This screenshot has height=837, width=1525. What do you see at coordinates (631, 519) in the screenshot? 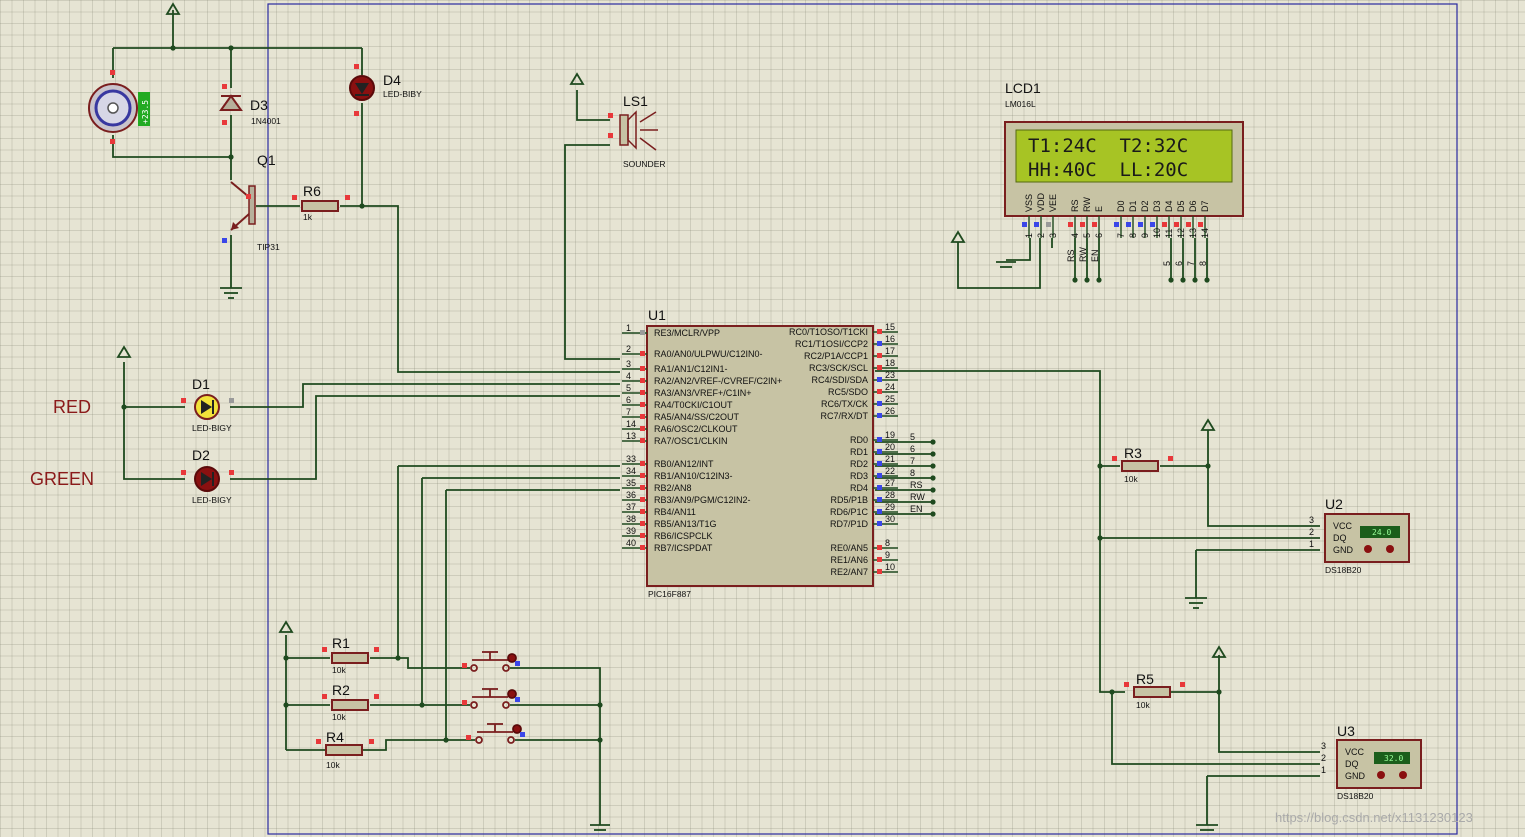
I see `mcu-left-pin-num-38: 38` at bounding box center [631, 519].